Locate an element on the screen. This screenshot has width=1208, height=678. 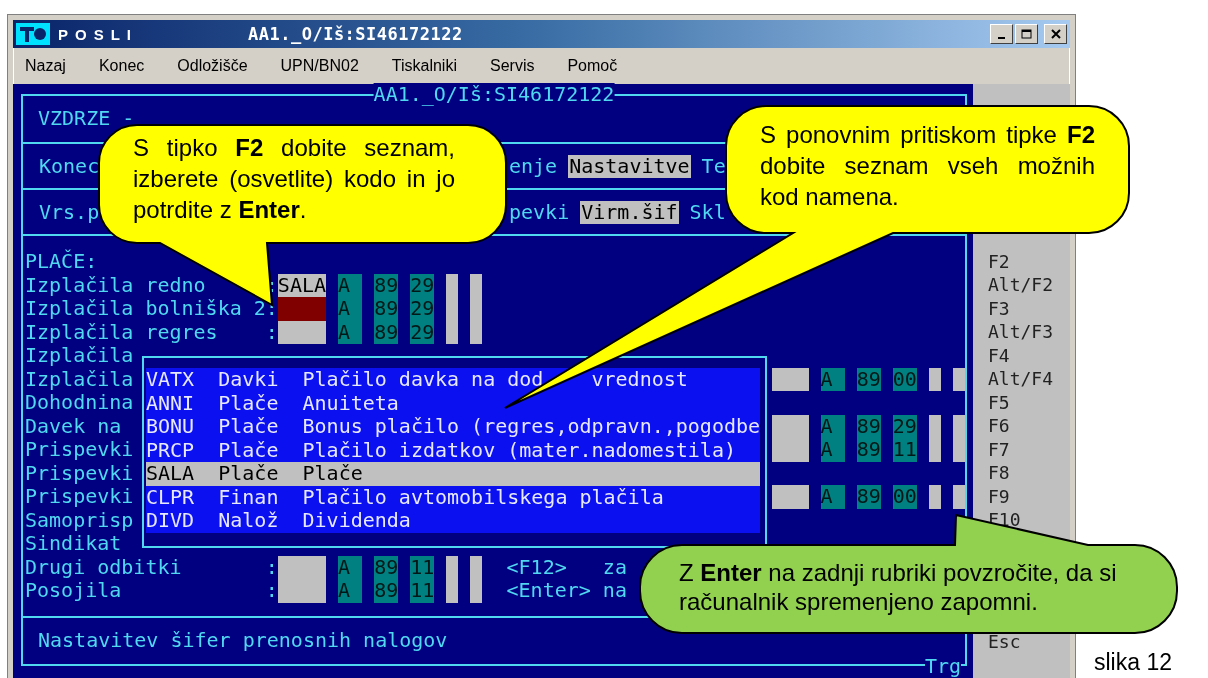
close-icon is located at coordinates (1055, 34).